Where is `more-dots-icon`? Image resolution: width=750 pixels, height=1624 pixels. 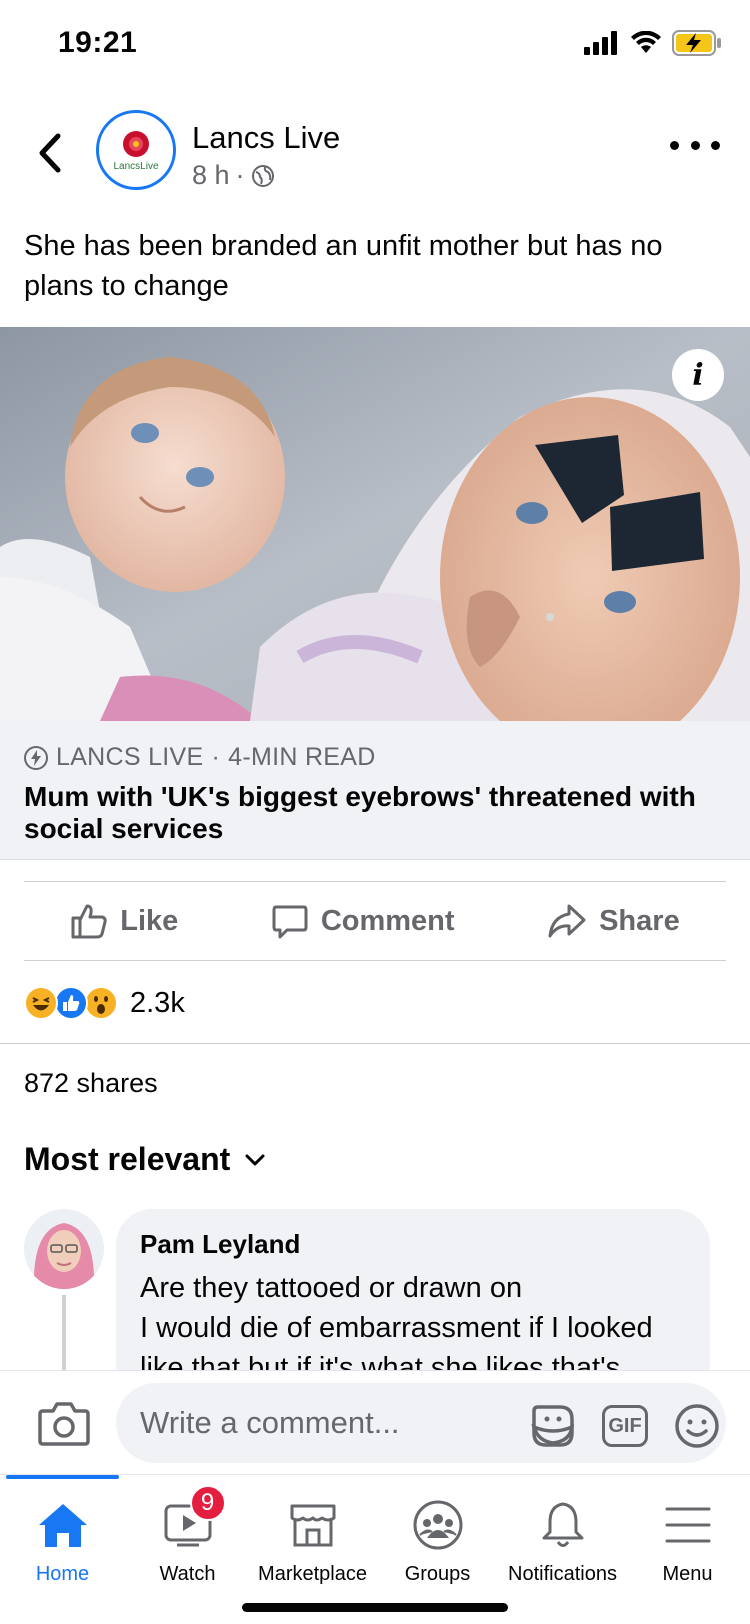
more-dots-icon is located at coordinates (674, 145).